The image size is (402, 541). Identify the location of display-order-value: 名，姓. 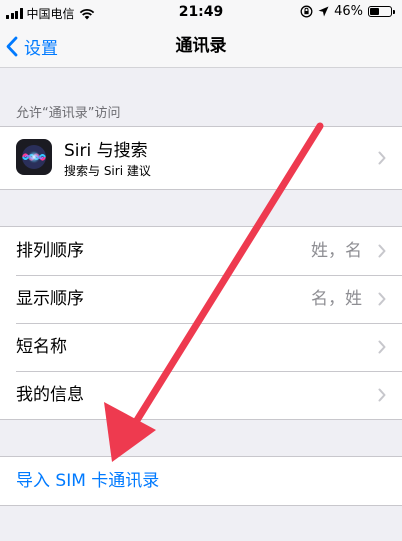
(336, 299).